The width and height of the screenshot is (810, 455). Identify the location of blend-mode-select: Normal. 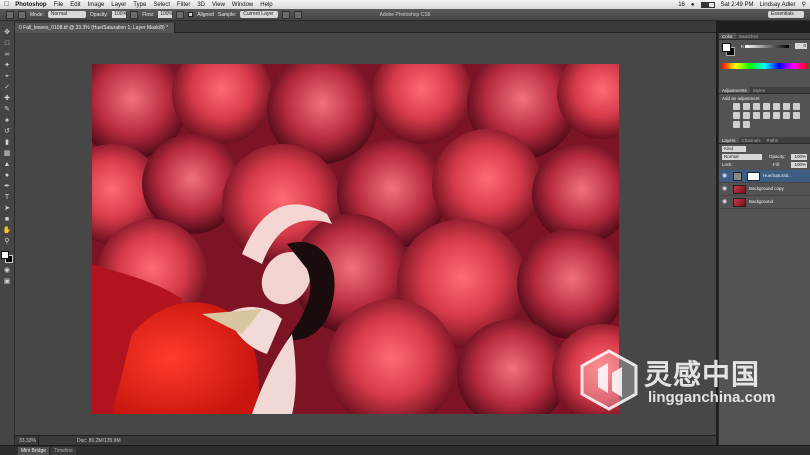
(742, 157).